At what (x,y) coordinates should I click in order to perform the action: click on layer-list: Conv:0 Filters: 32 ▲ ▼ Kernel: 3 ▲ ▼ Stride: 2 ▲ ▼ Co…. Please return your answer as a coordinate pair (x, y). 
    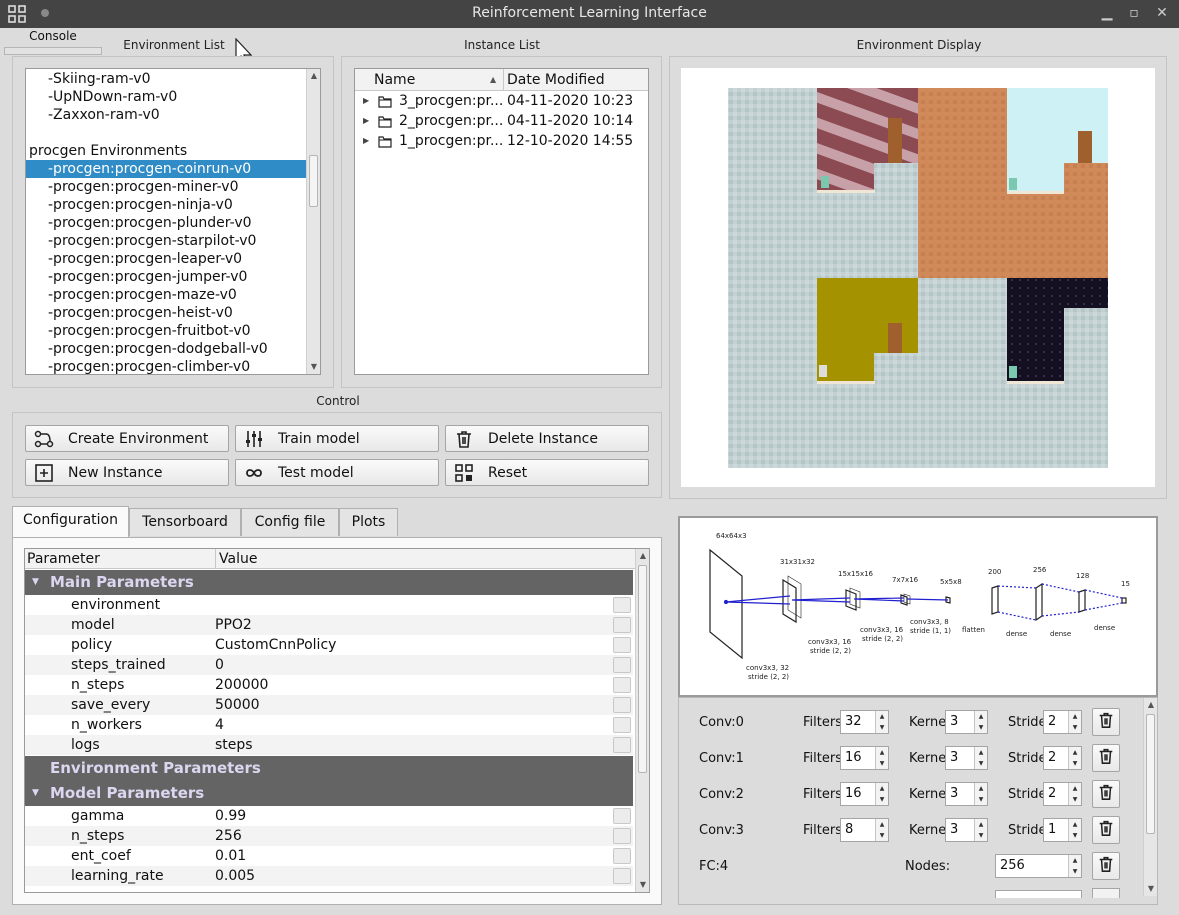
    Looking at the image, I should click on (910, 798).